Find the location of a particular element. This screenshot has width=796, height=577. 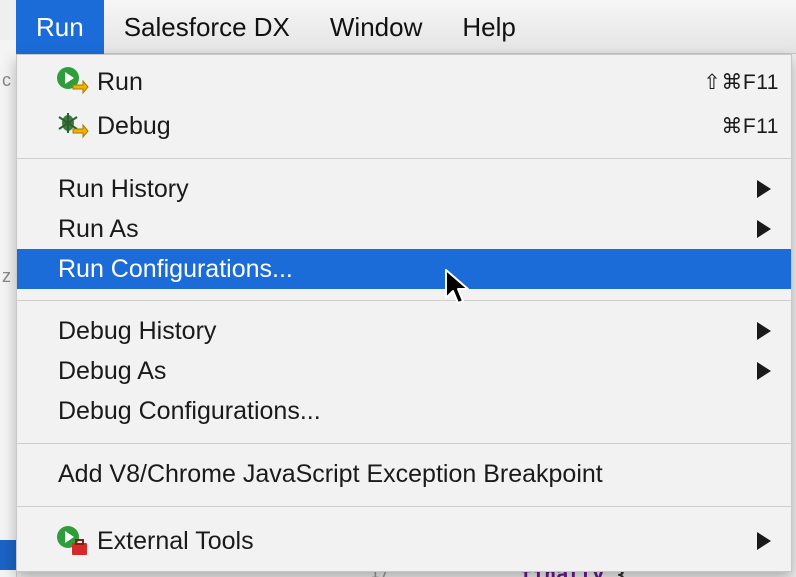

menu-item-debug-shortcut: ⌘F11 is located at coordinates (750, 126).